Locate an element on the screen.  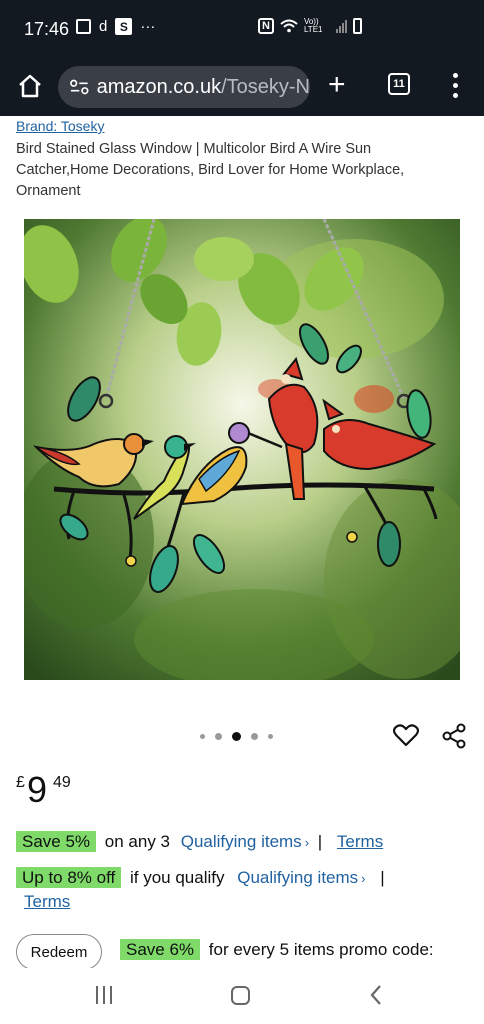
price-whole: 9 is located at coordinates (37, 789).